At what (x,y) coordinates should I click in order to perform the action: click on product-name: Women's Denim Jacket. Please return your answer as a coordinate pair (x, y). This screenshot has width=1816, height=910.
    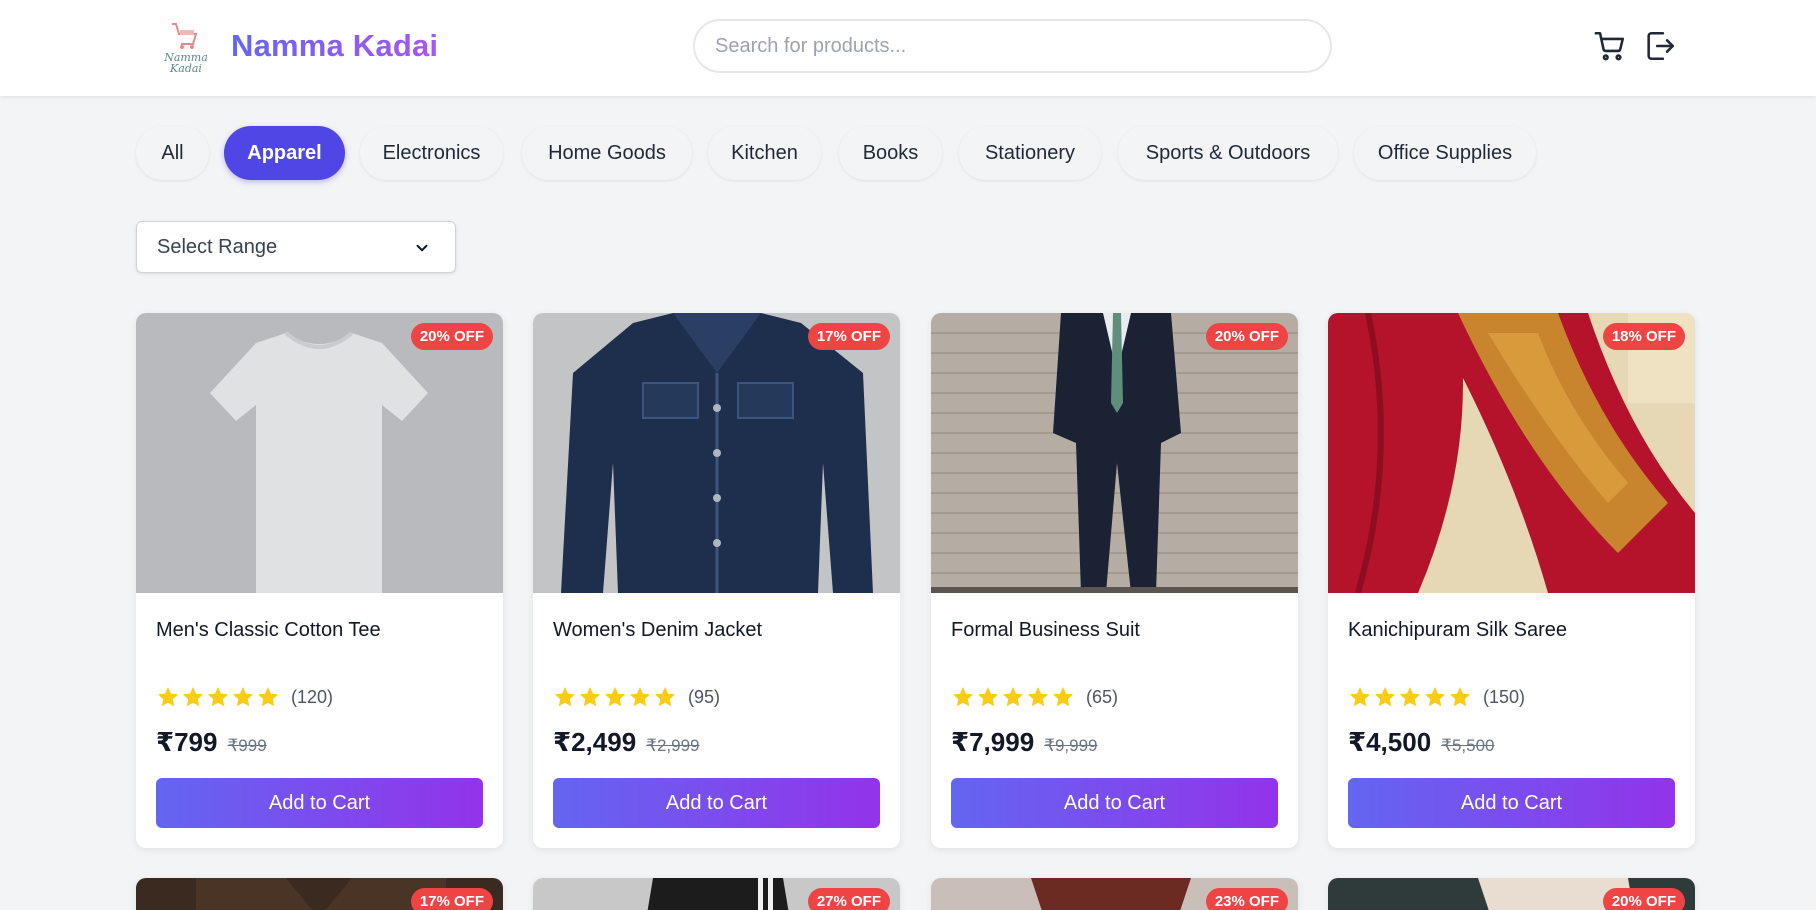
    Looking at the image, I should click on (657, 630).